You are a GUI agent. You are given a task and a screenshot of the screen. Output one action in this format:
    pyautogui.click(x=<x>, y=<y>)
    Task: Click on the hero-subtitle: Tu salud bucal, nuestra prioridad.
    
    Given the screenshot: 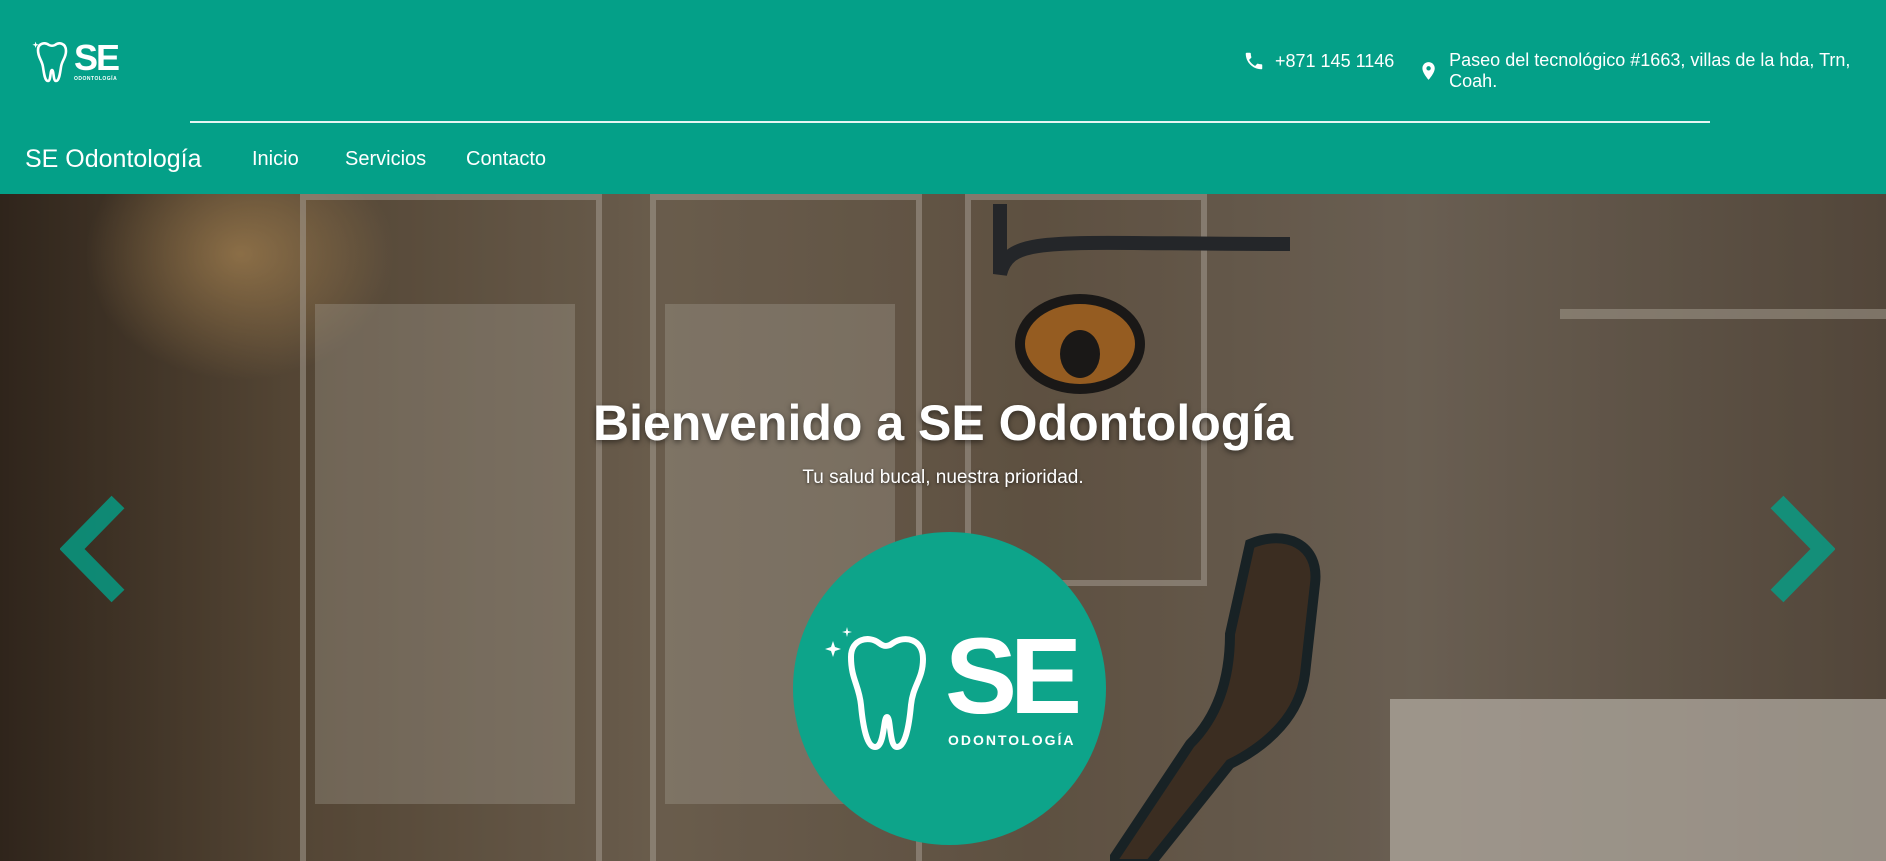 What is the action you would take?
    pyautogui.click(x=943, y=477)
    